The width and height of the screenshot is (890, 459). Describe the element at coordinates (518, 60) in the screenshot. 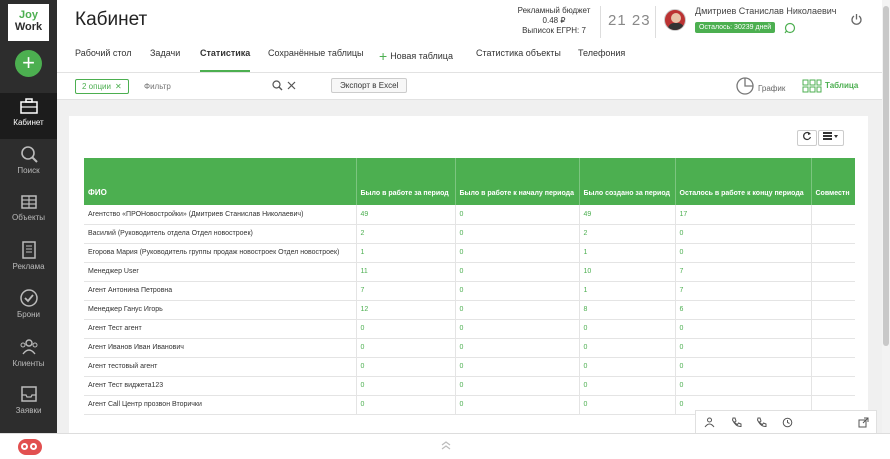

I see `tab-statistics-objects: Статистика объекты` at that location.